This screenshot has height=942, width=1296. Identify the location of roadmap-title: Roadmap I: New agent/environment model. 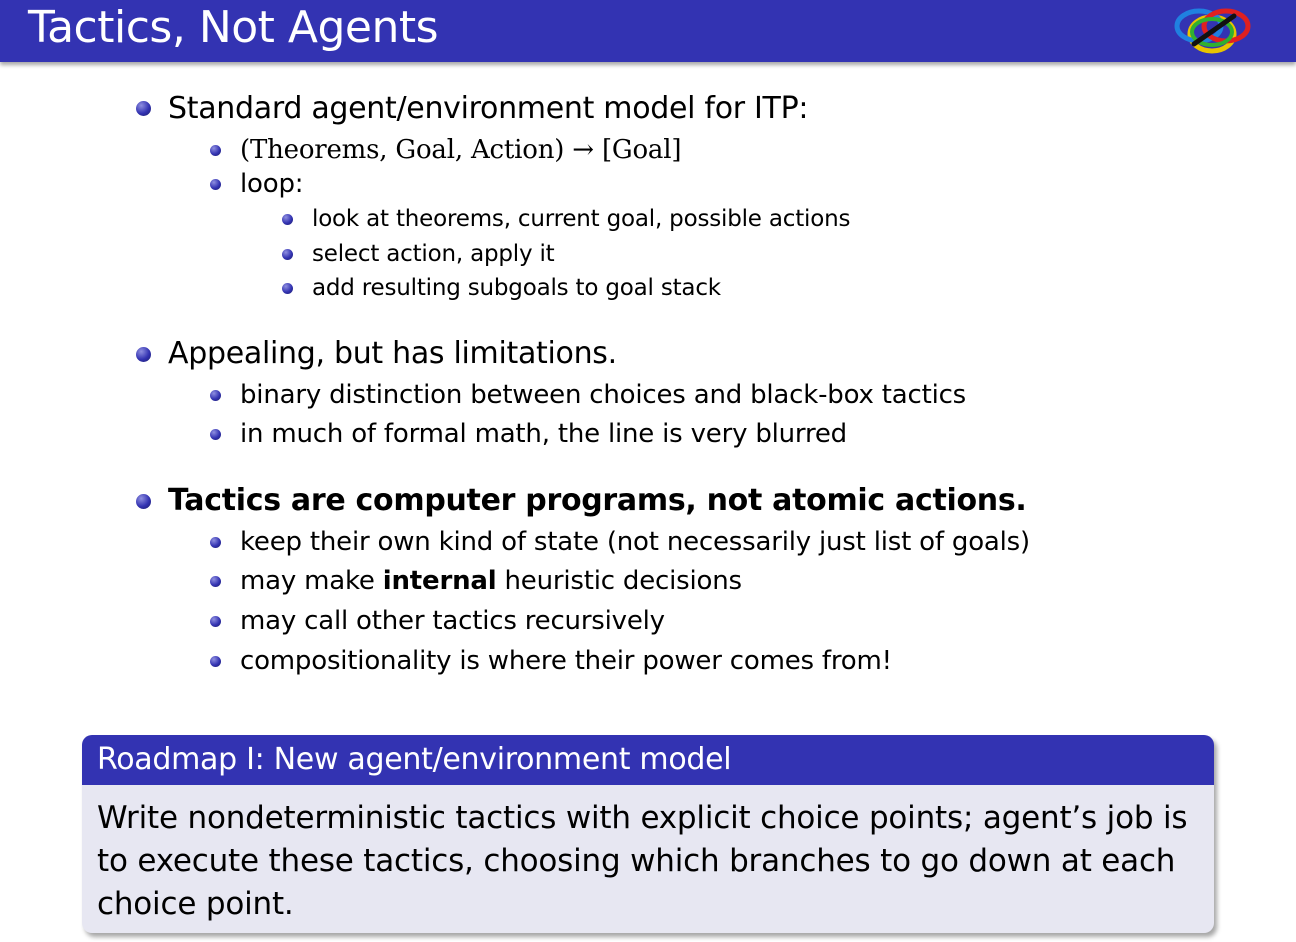
(648, 760).